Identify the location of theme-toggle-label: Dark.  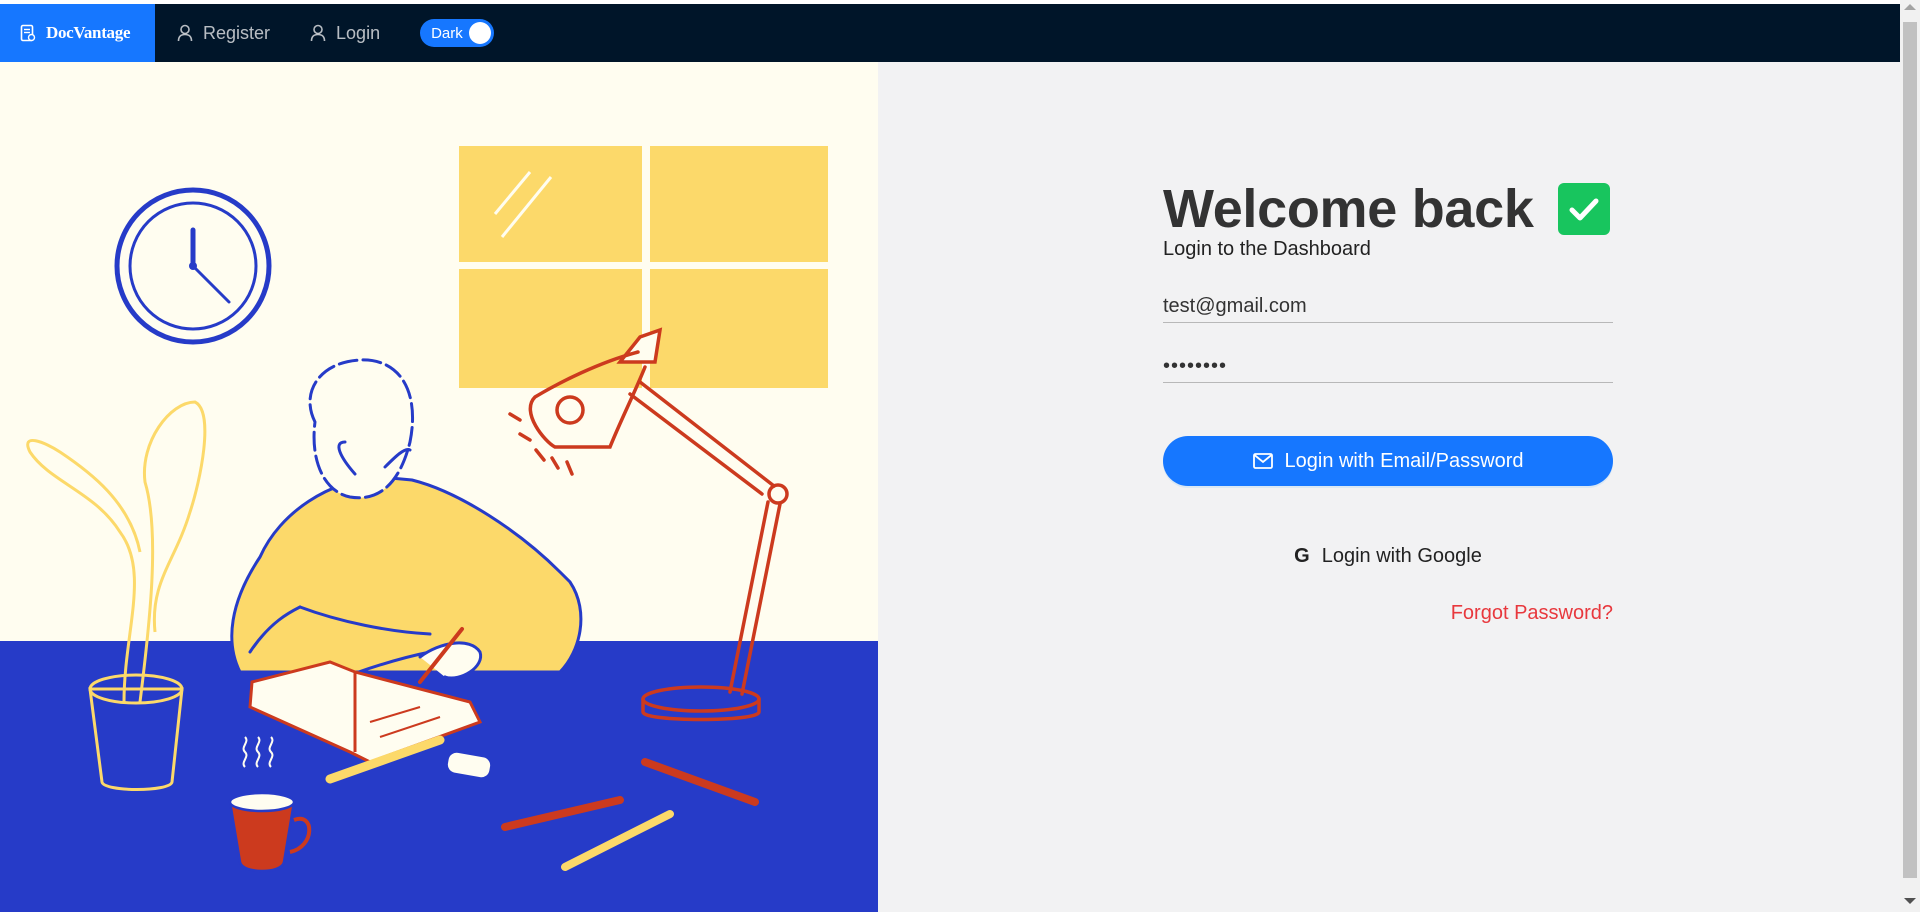
(447, 33).